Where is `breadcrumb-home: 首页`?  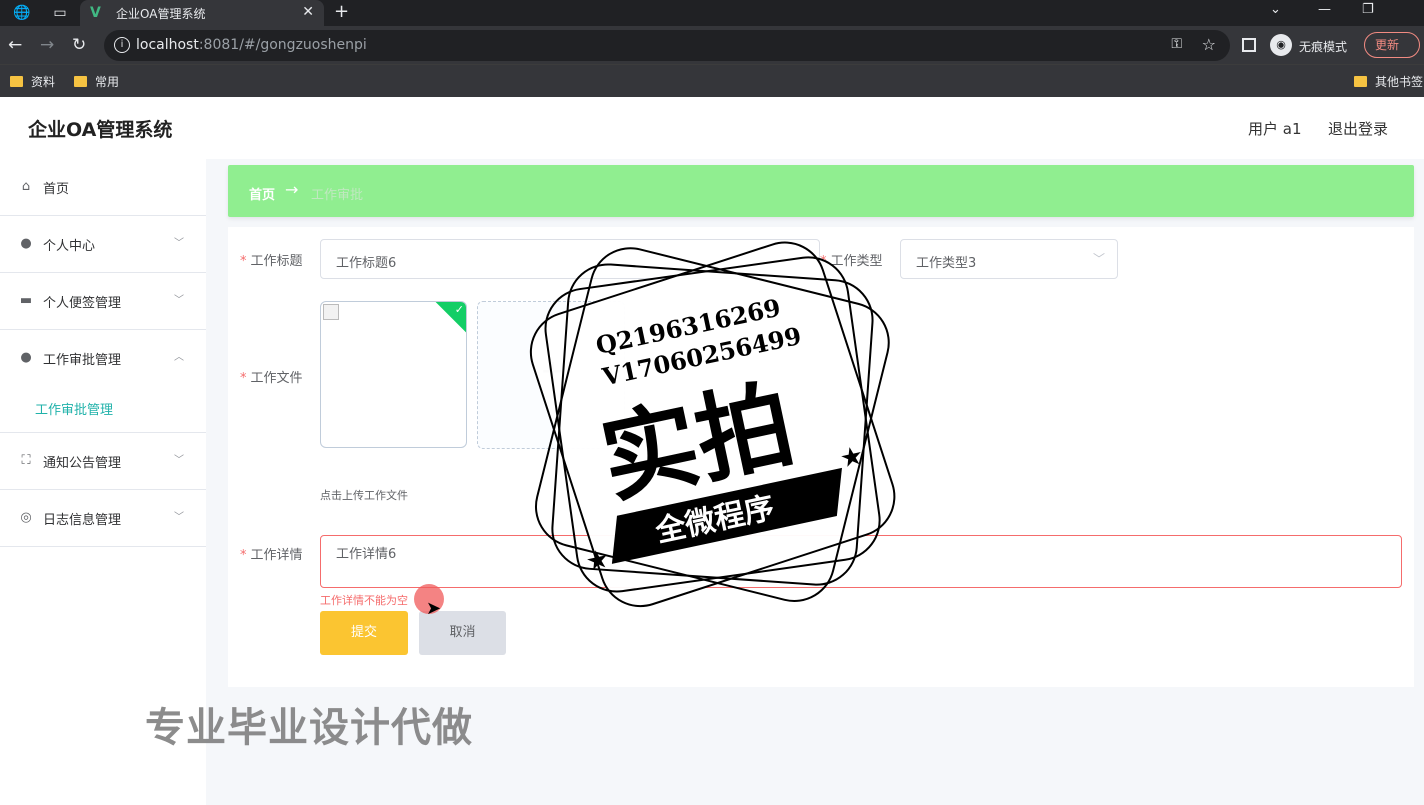 breadcrumb-home: 首页 is located at coordinates (262, 193).